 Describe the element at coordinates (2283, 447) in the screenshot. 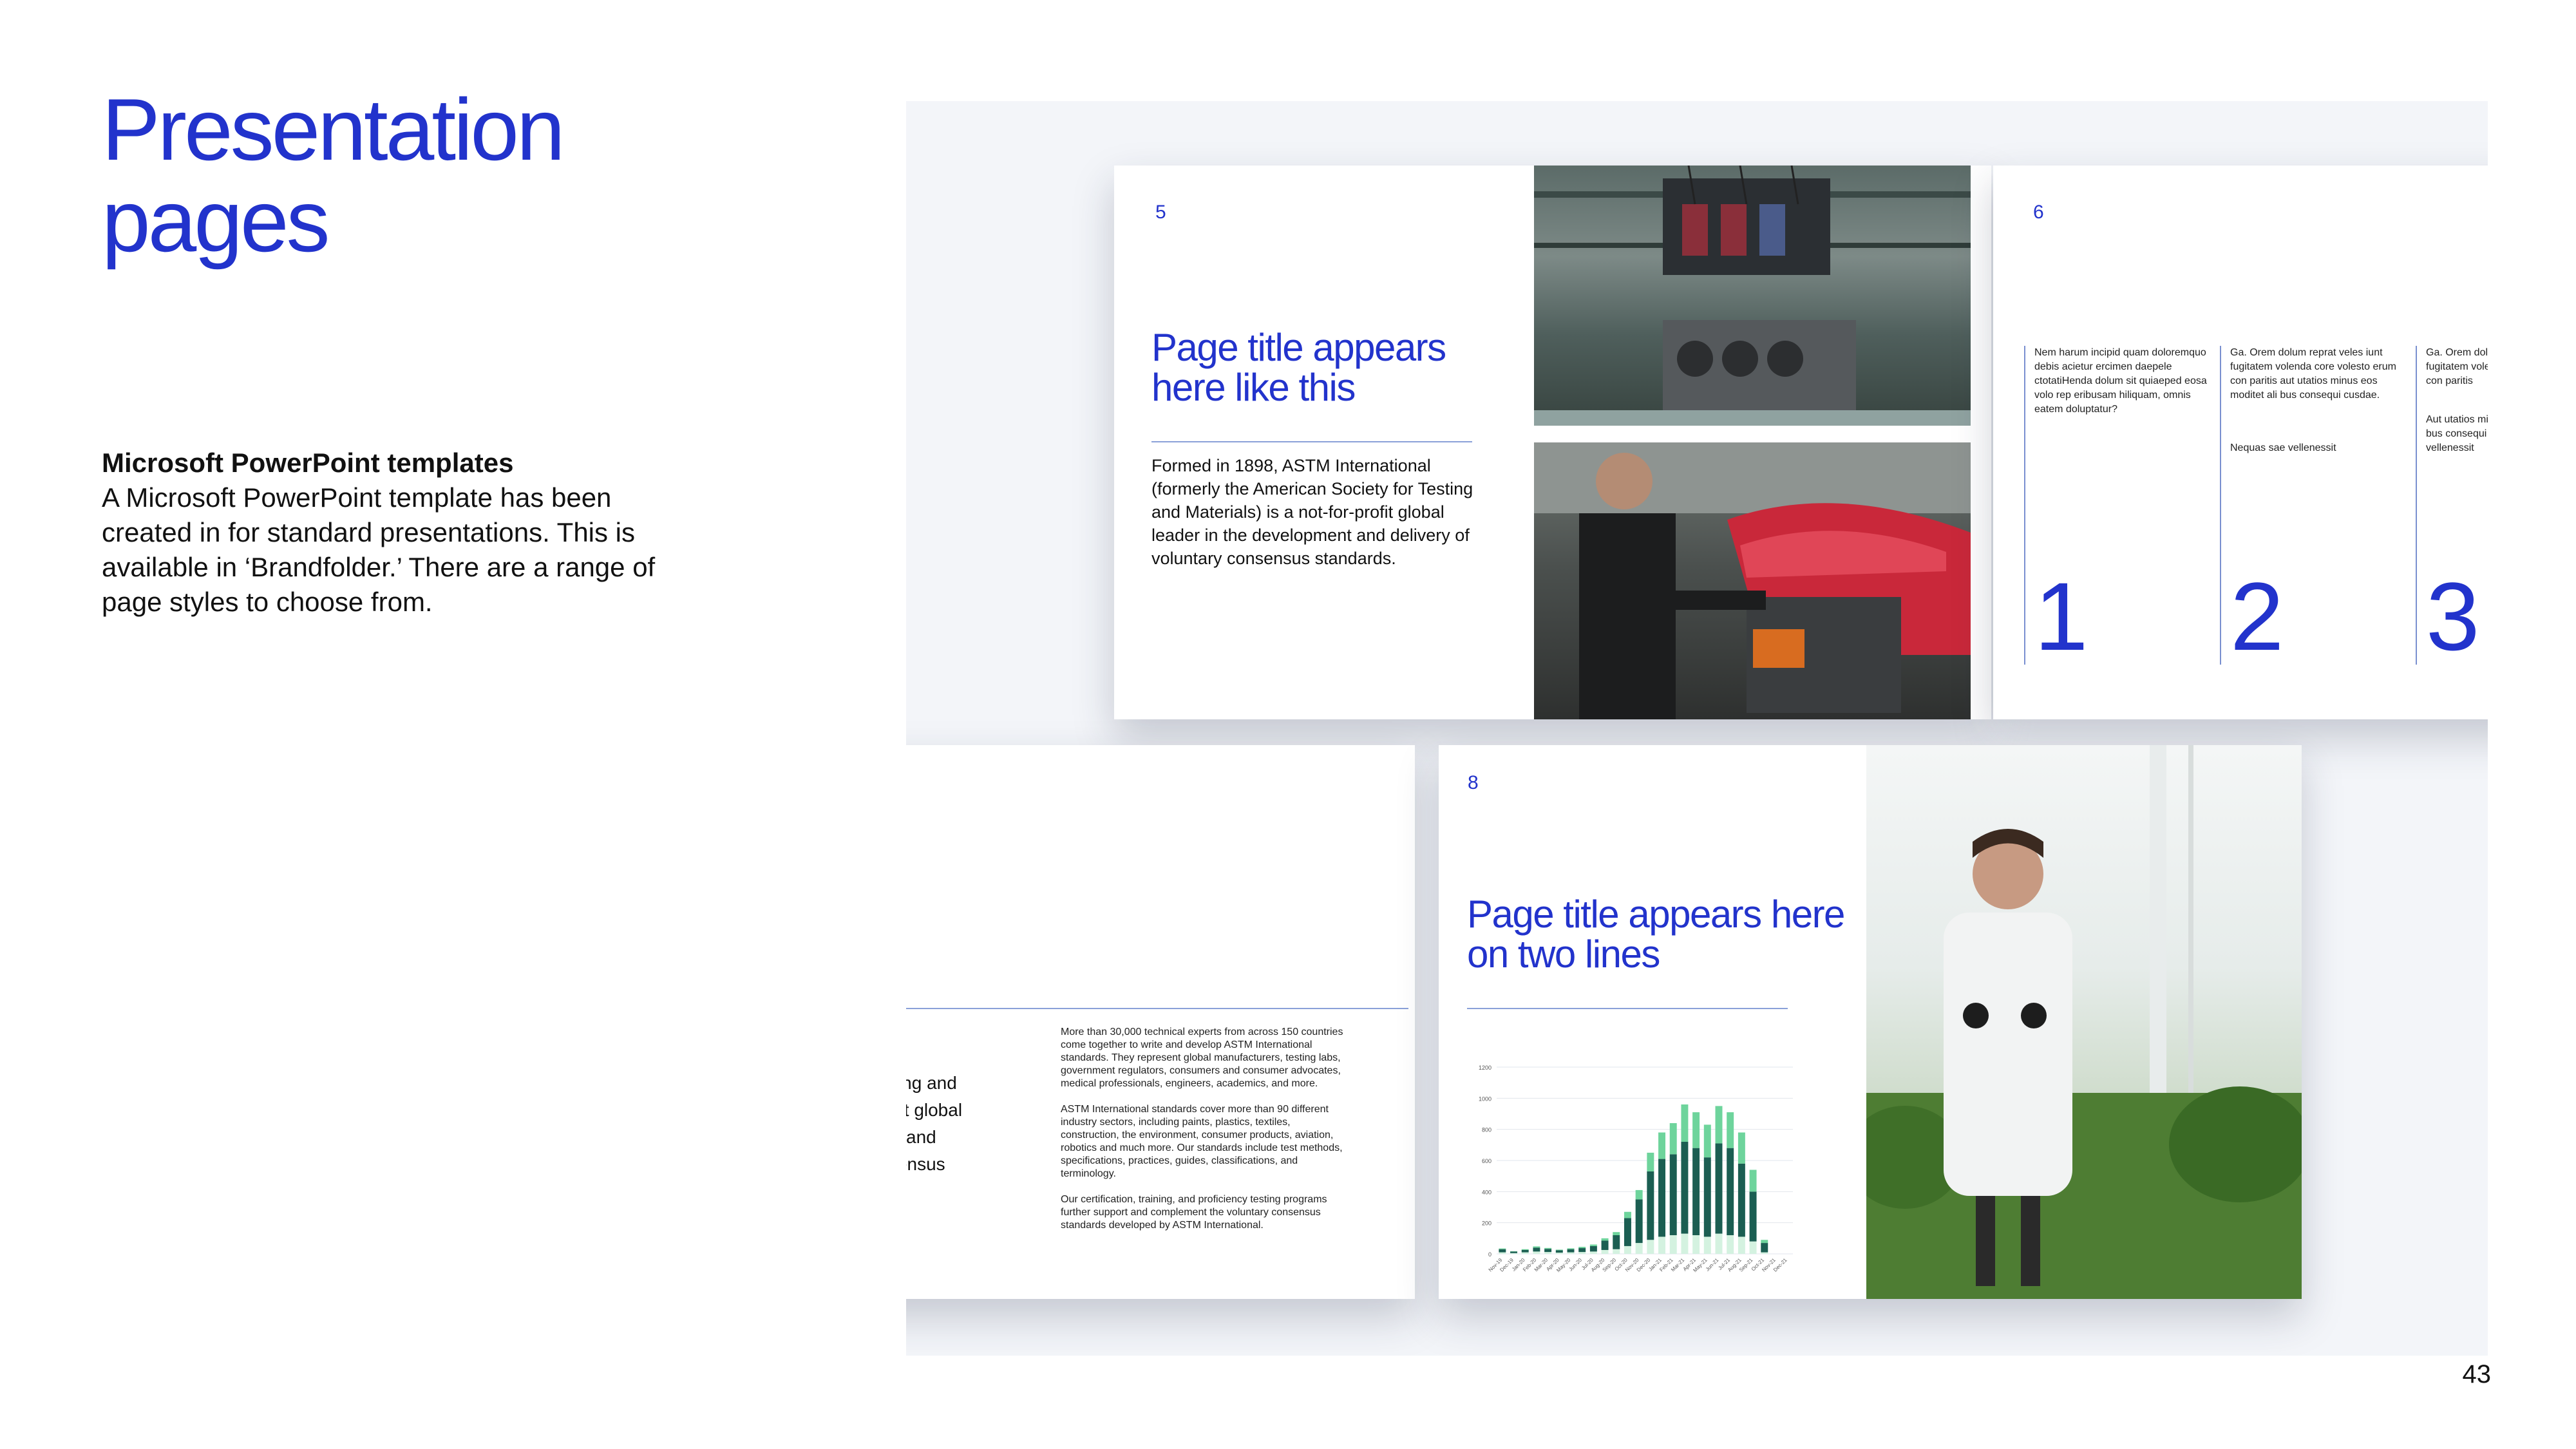

I see `column-2-text-2: Nequas sae vellenessit` at that location.